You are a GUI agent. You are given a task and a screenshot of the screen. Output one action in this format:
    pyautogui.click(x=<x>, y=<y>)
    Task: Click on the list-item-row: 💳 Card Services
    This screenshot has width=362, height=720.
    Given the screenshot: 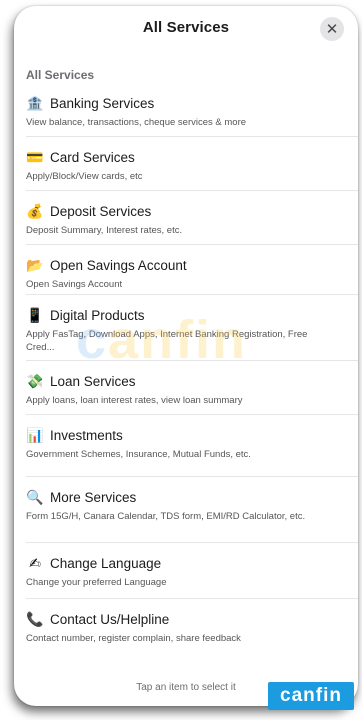 What is the action you would take?
    pyautogui.click(x=192, y=157)
    